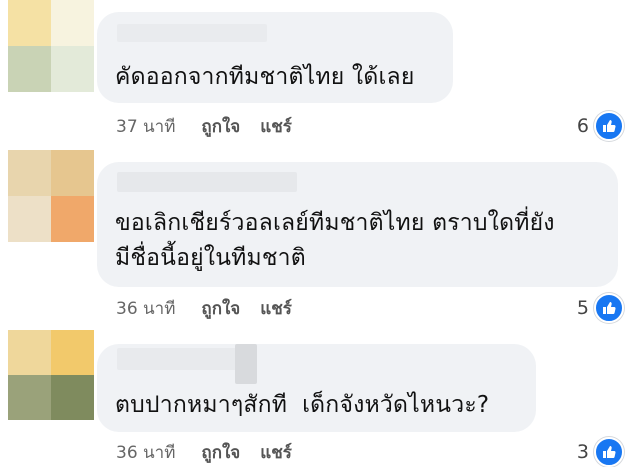  I want to click on reaction-count: 3, so click(582, 452).